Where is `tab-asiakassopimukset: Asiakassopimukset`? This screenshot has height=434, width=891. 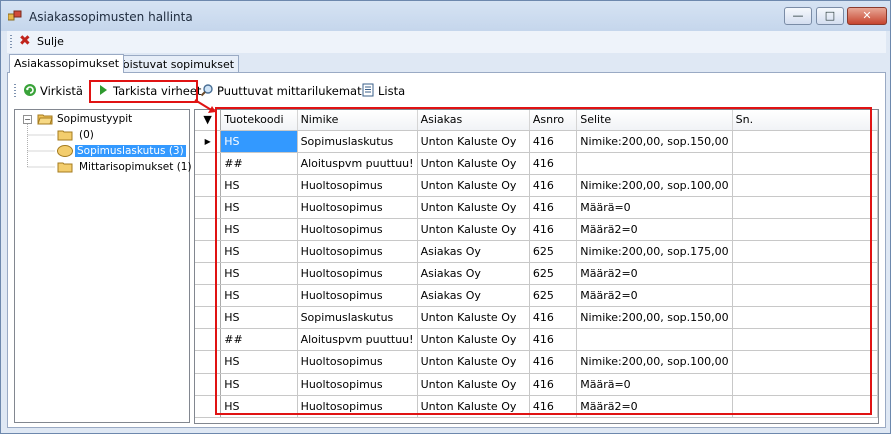
tab-asiakassopimukset: Asiakassopimukset is located at coordinates (67, 63).